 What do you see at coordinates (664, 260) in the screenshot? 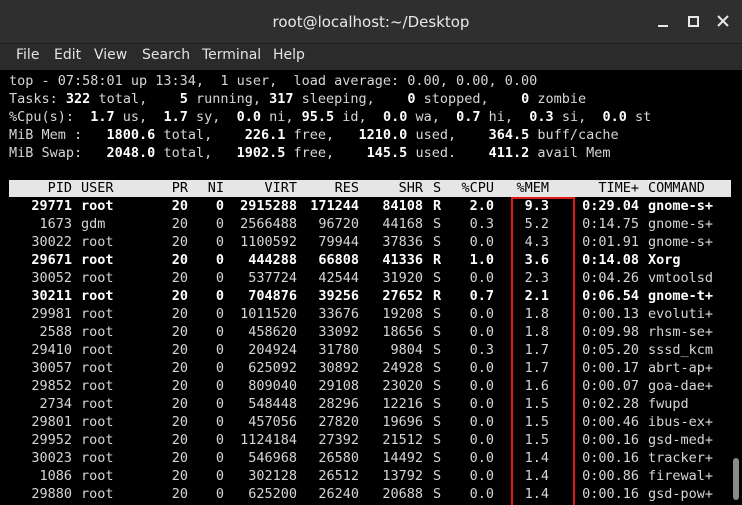
I see `cell-command: Xorg` at bounding box center [664, 260].